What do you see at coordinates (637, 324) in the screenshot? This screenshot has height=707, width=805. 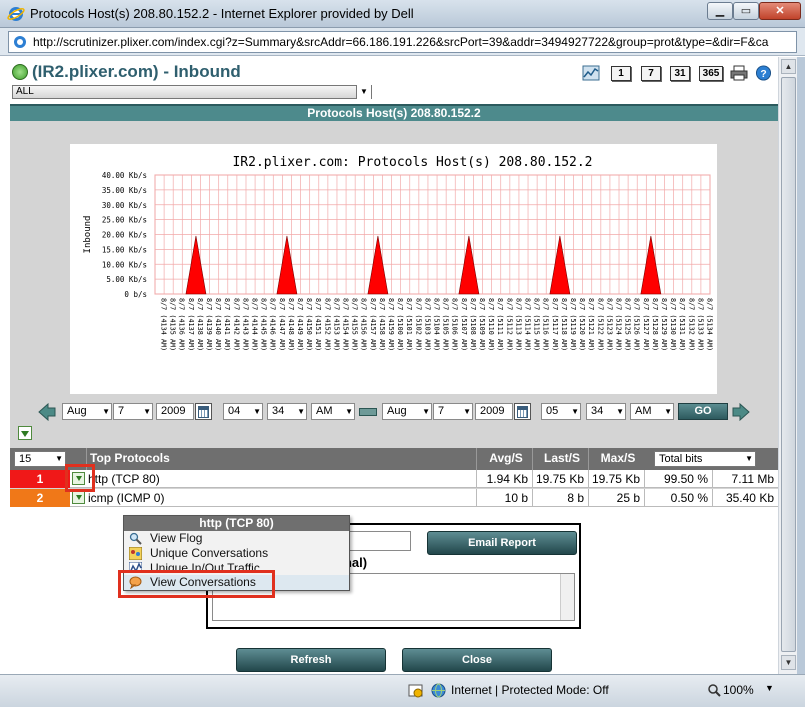 I see `x-tick-label: 8/7 (5126 AM)` at bounding box center [637, 324].